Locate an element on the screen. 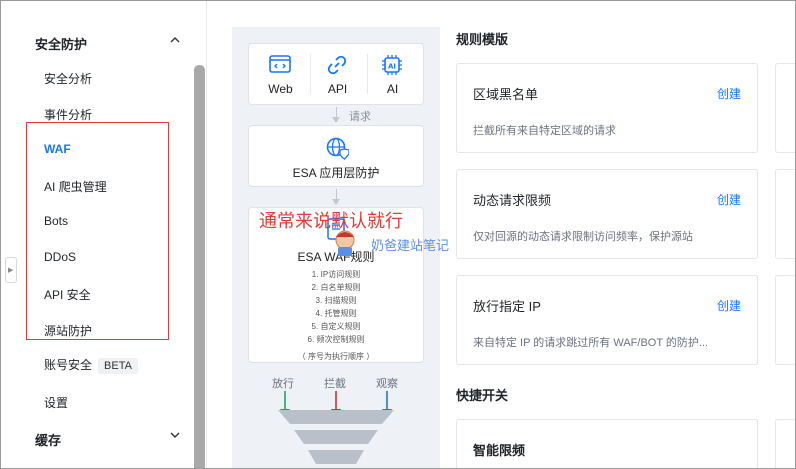 This screenshot has width=796, height=469. template-card-title: 动态请求限频 is located at coordinates (512, 200).